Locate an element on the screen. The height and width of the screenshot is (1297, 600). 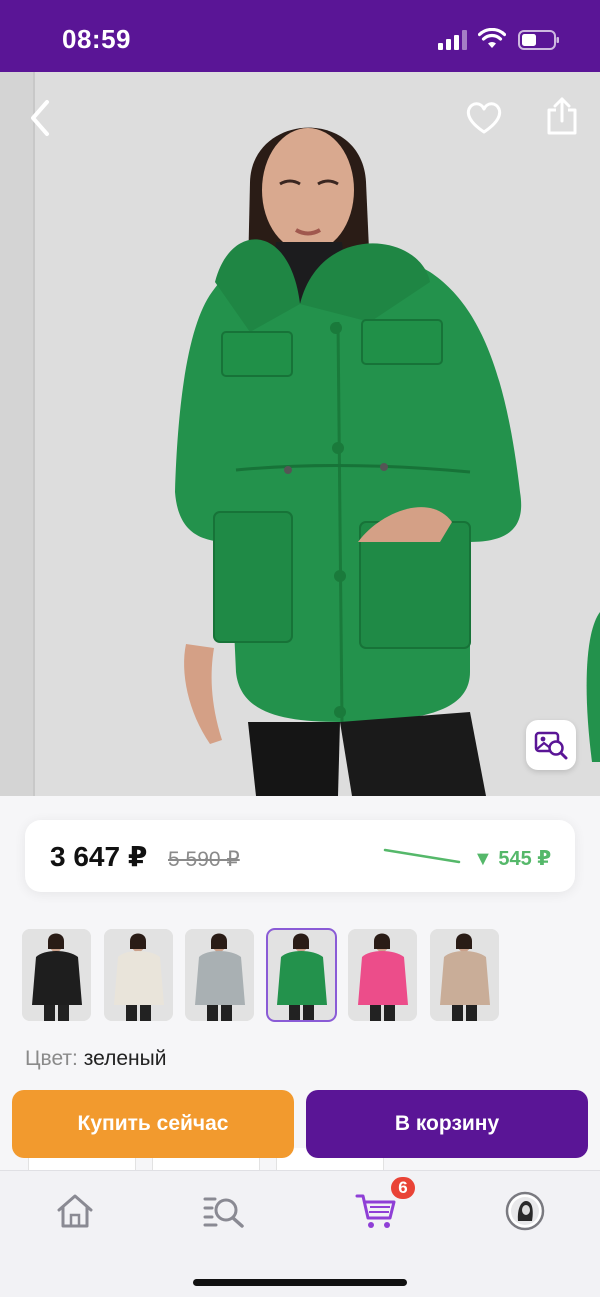
status-time: 08:59 is located at coordinates (96, 39).